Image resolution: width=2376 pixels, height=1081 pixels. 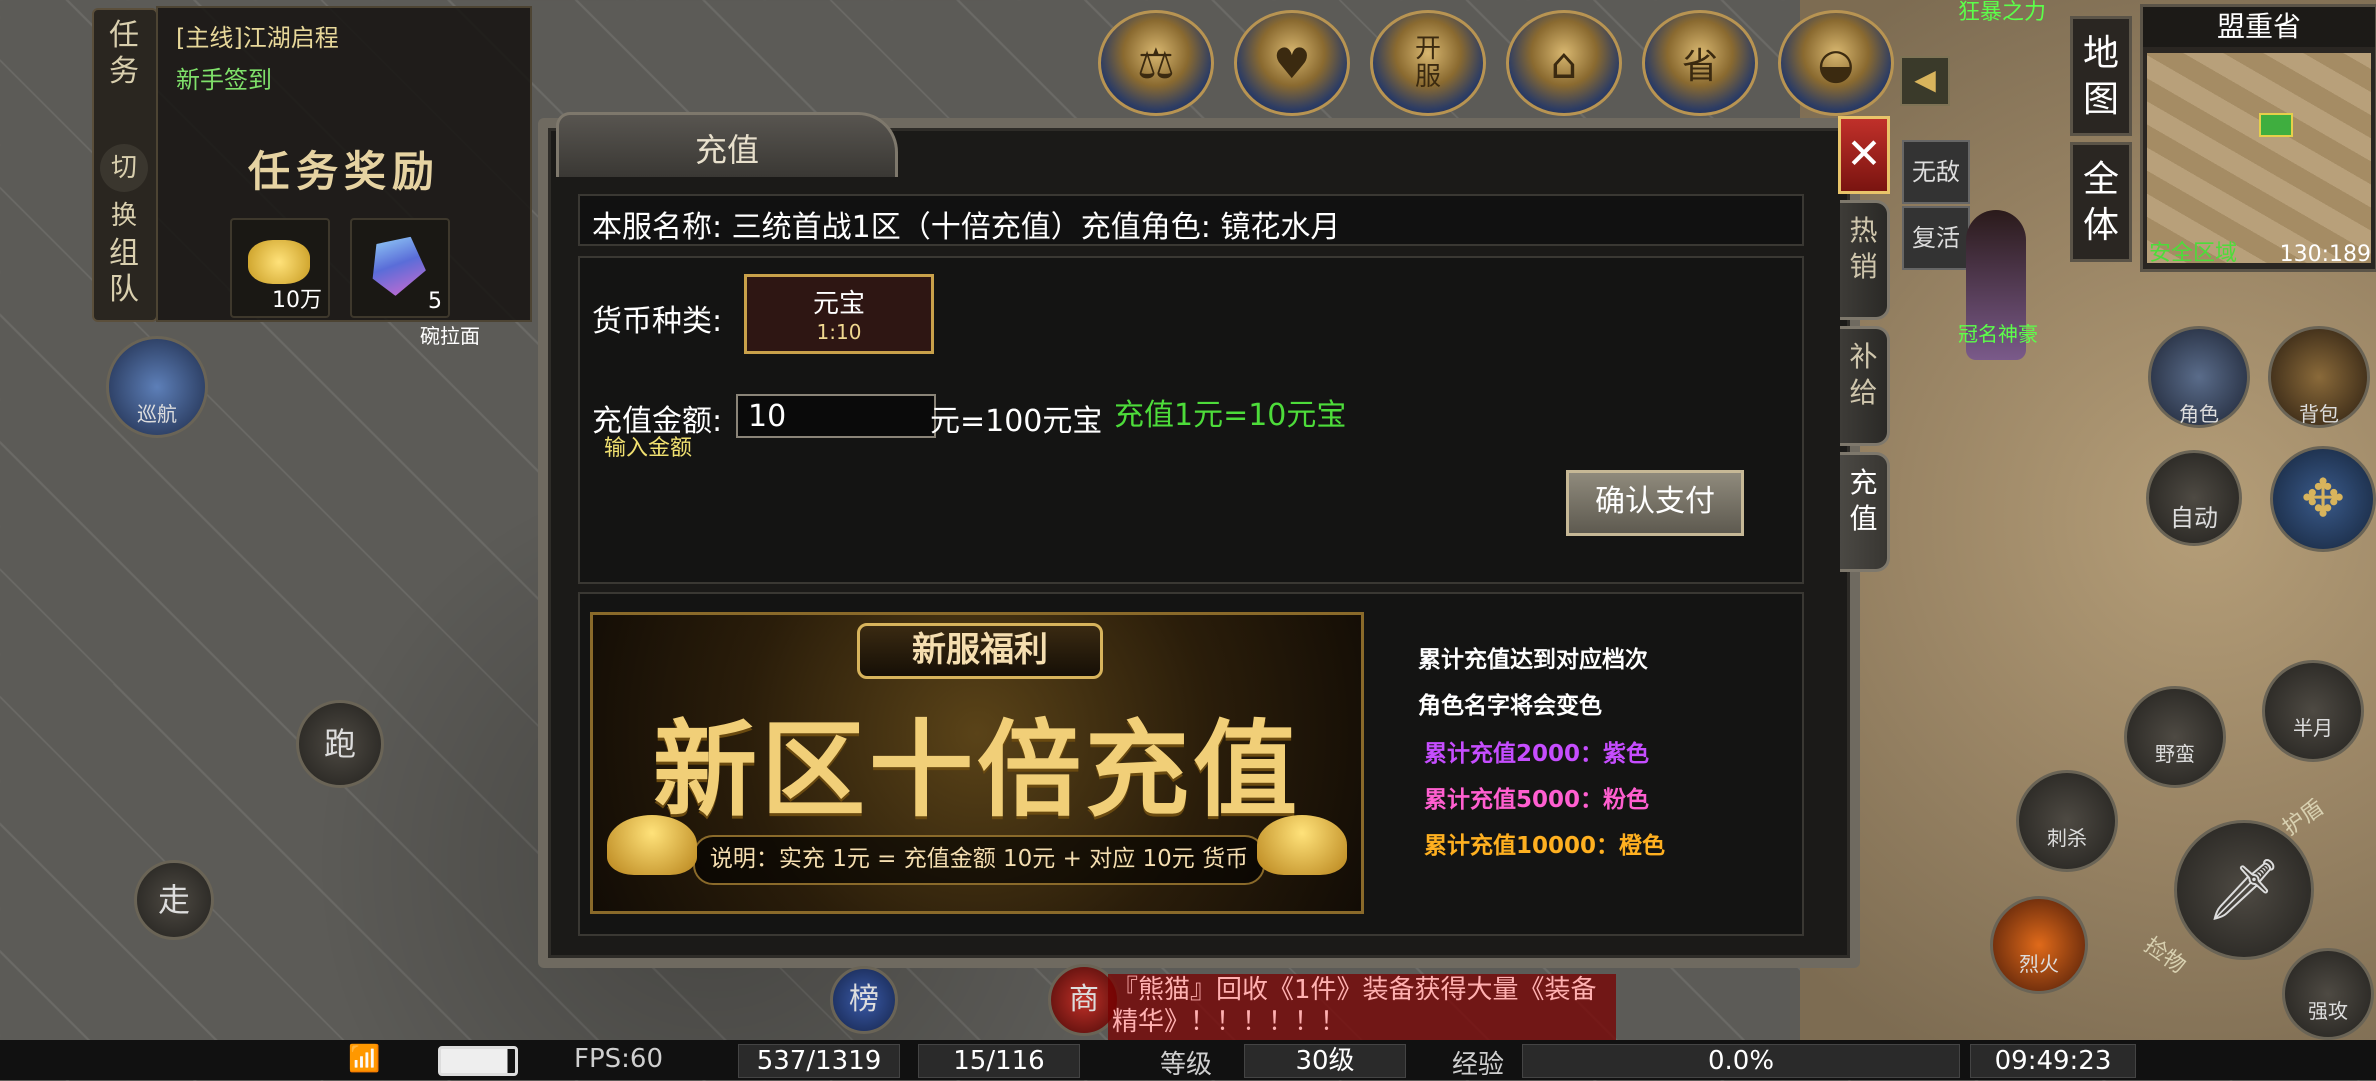 What do you see at coordinates (2319, 414) in the screenshot?
I see `bag-label: 背包` at bounding box center [2319, 414].